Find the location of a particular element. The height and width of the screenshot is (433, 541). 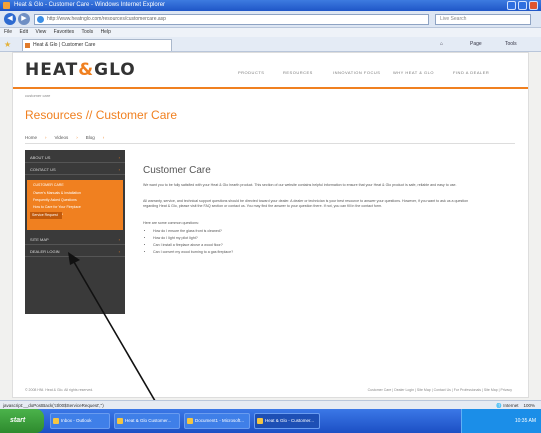

command-tools: Tools is located at coordinates (511, 44).